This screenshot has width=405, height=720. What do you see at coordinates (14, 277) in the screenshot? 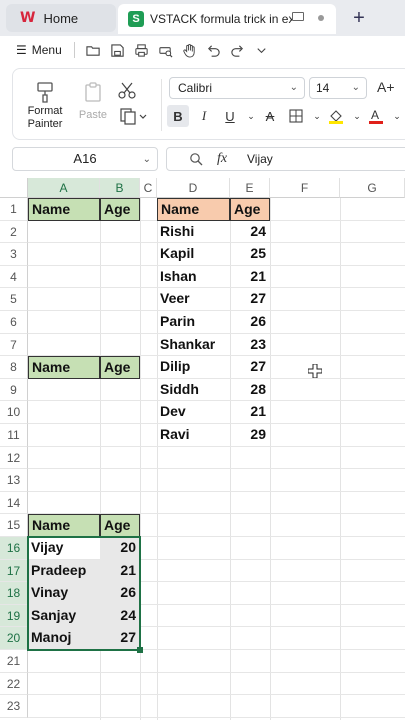
I see `row-header-4: 4` at bounding box center [14, 277].